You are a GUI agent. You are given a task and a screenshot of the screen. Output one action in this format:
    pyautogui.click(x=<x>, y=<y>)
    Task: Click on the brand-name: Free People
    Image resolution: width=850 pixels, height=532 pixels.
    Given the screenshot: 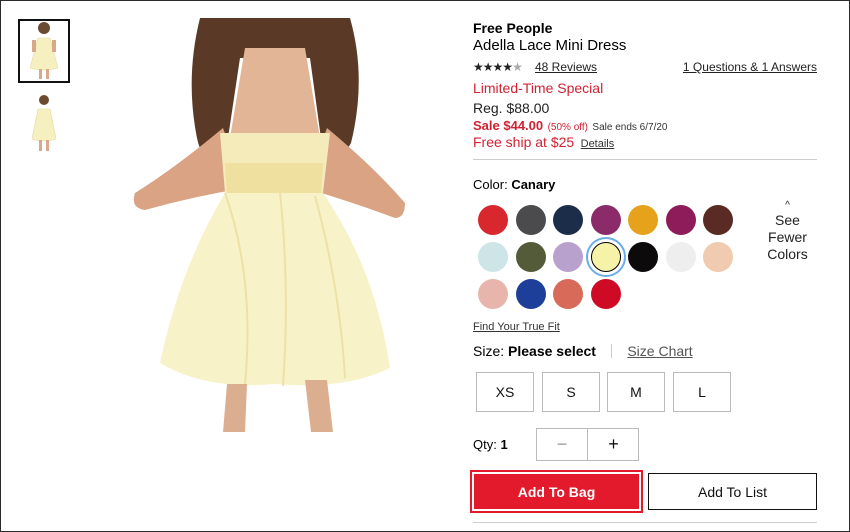 What is the action you would take?
    pyautogui.click(x=512, y=28)
    